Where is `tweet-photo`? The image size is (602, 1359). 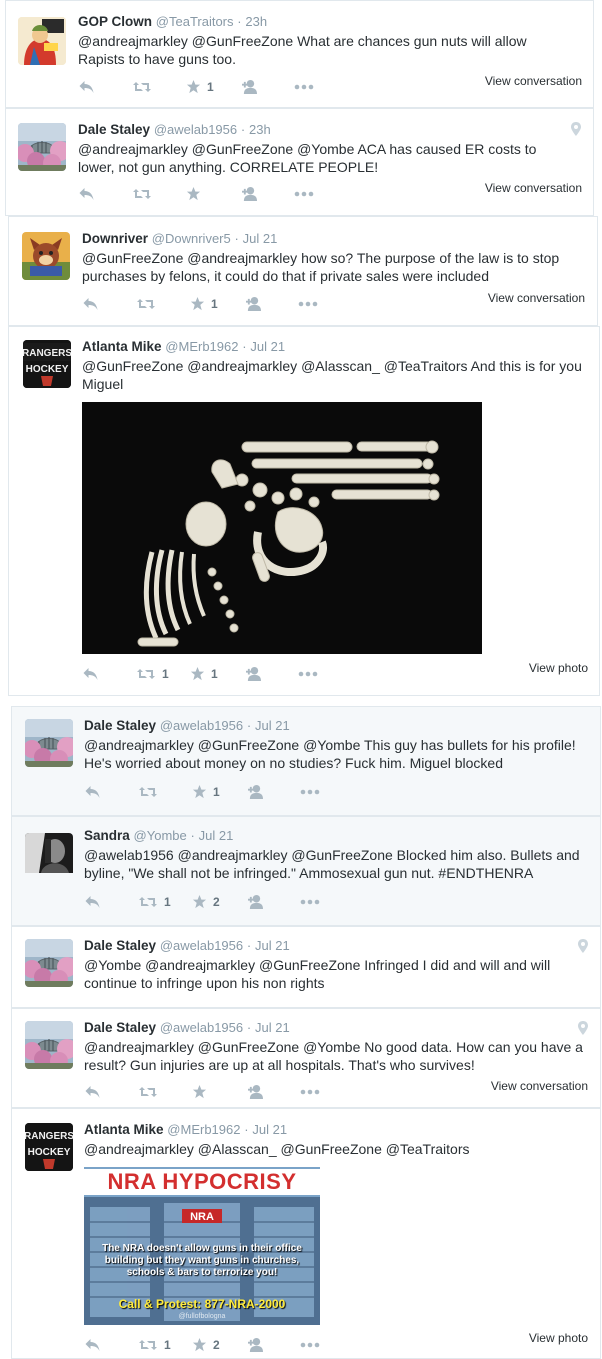
tweet-photo is located at coordinates (282, 528).